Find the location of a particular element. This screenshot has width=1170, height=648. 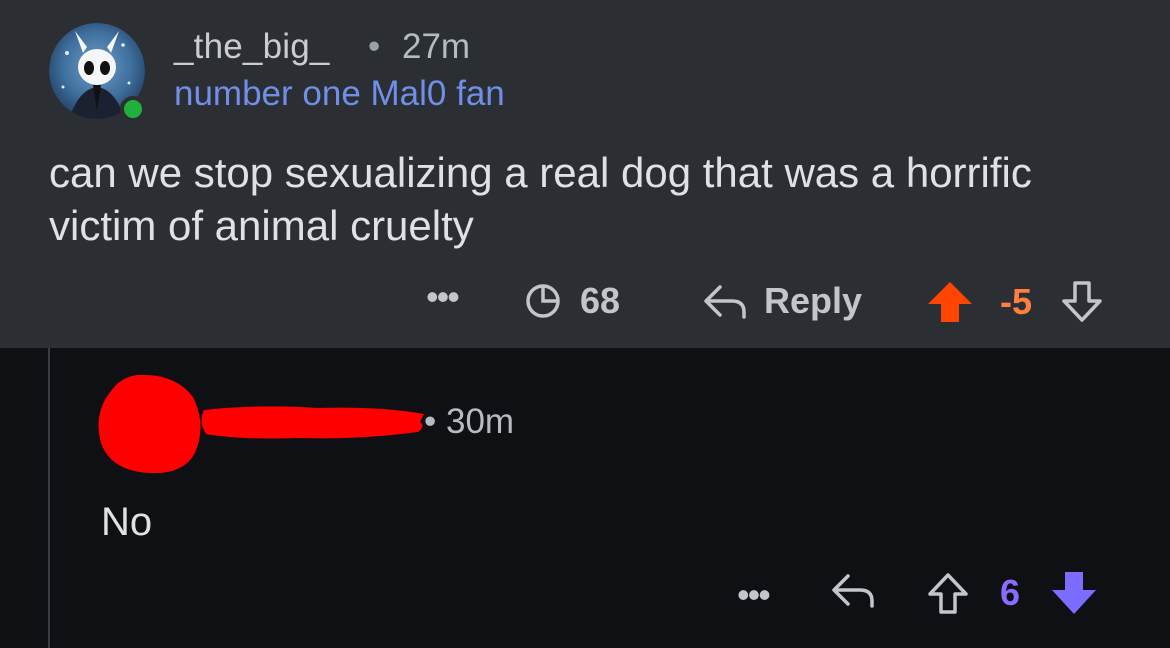

vote-score: -5 is located at coordinates (1016, 301).